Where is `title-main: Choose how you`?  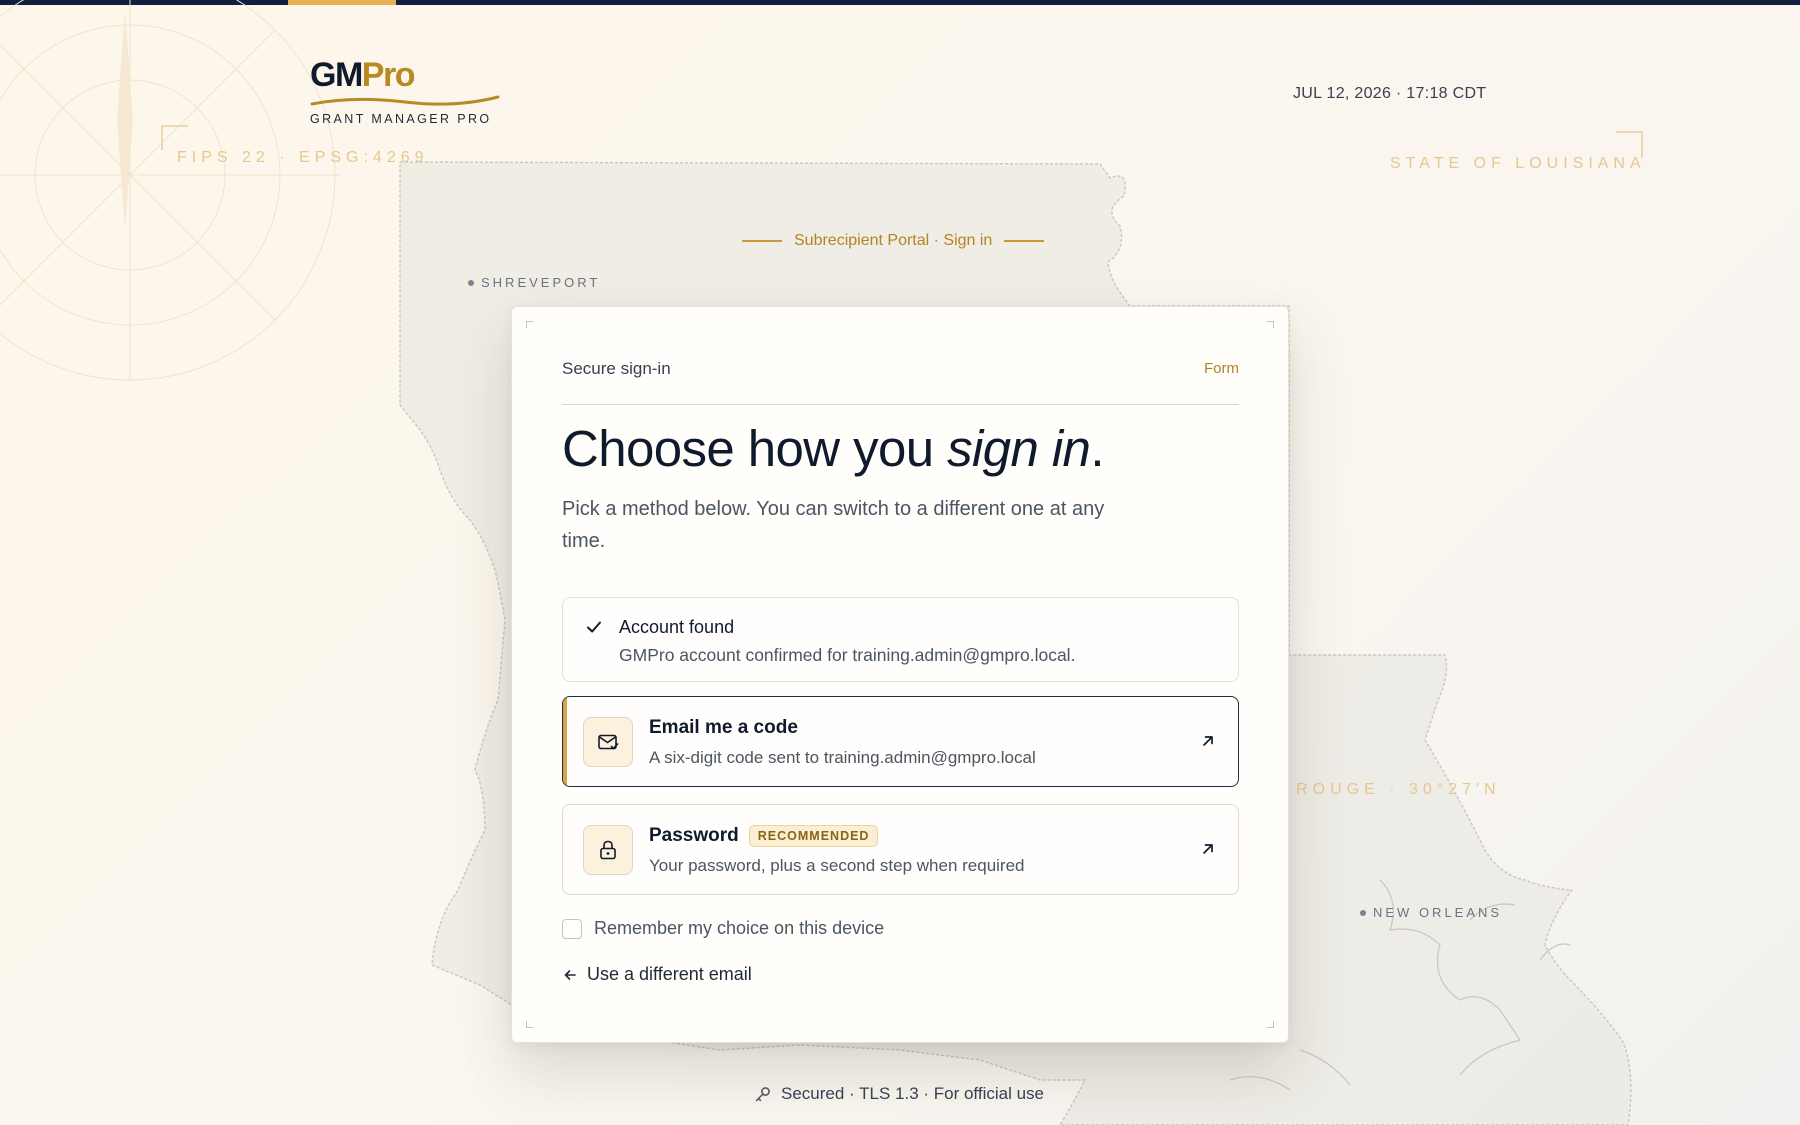
title-main: Choose how you is located at coordinates (755, 448).